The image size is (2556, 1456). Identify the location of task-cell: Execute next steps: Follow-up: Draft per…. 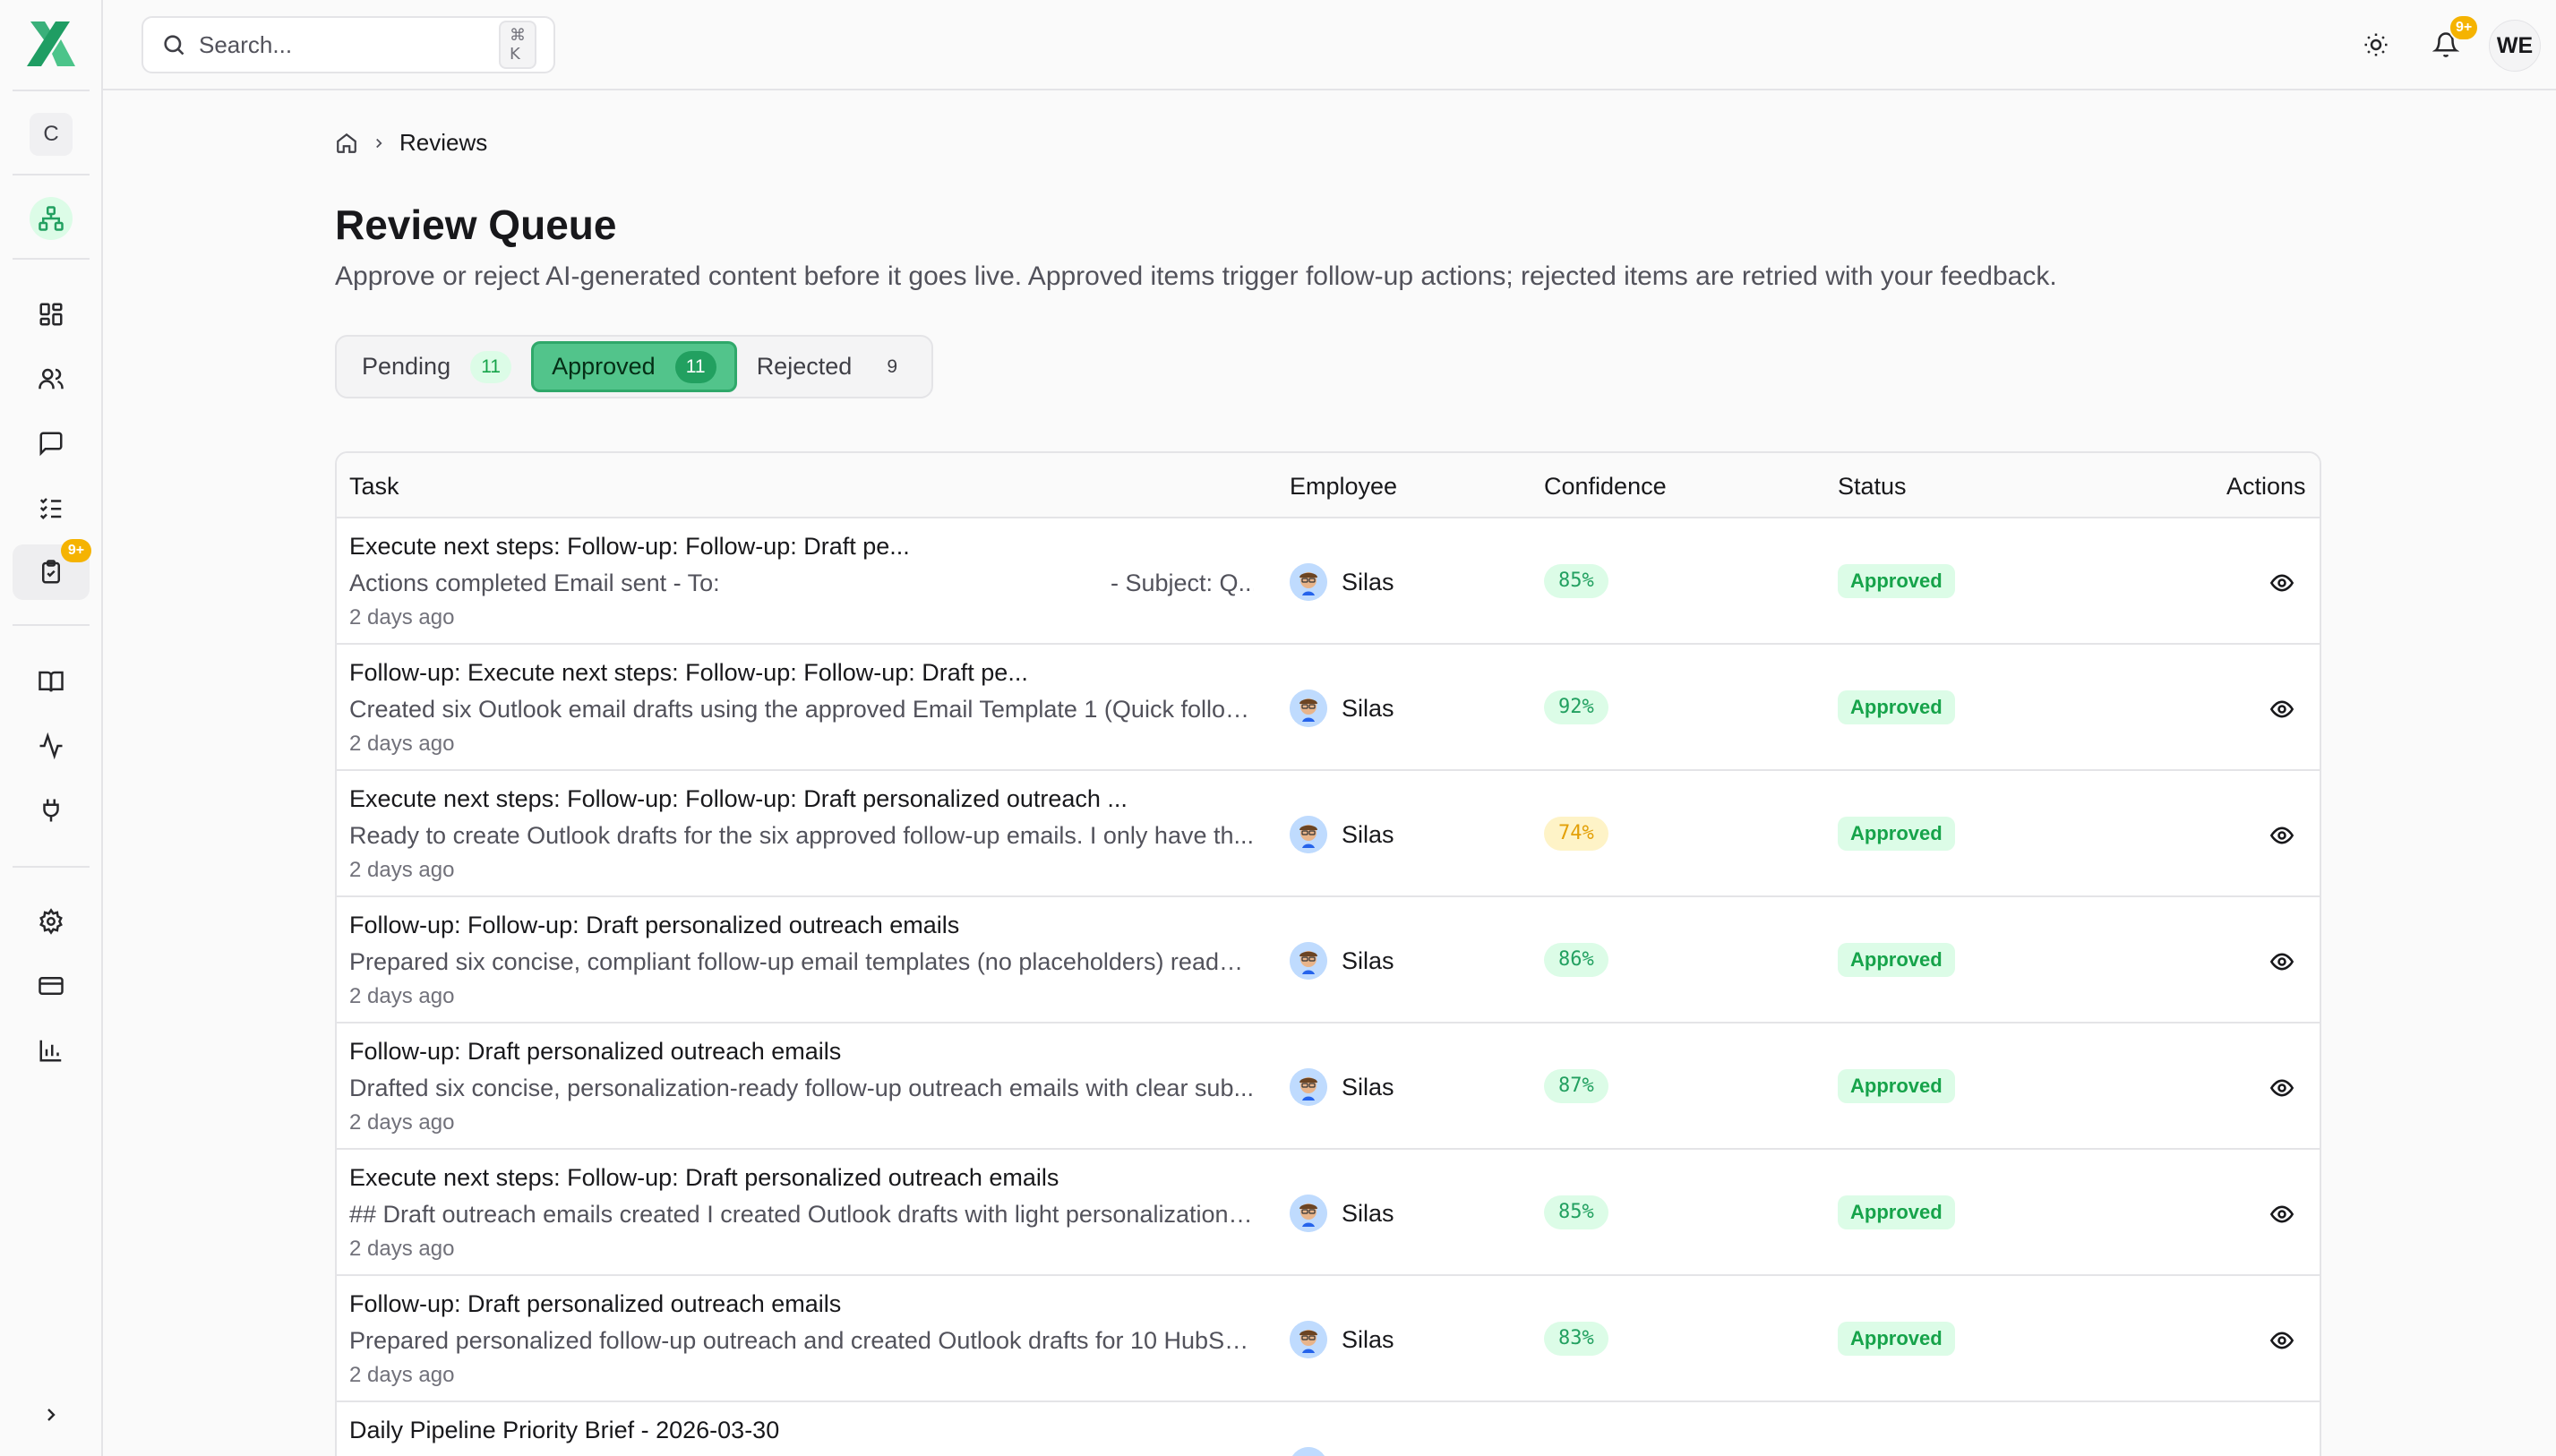
(801, 1213).